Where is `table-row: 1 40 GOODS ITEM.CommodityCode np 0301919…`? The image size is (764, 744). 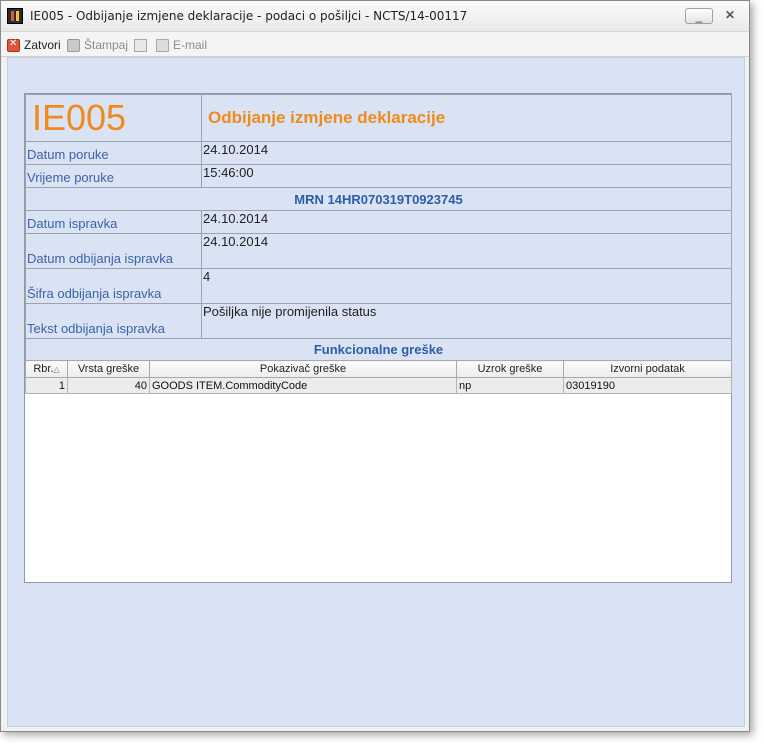 table-row: 1 40 GOODS ITEM.CommodityCode np 0301919… is located at coordinates (378, 385).